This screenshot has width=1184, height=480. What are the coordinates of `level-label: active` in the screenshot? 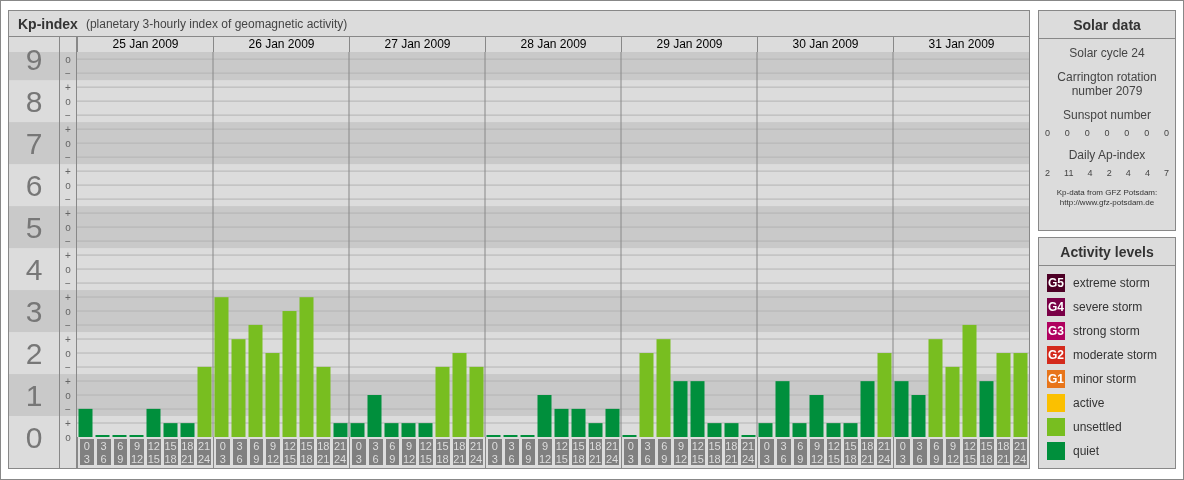 It's located at (1089, 403).